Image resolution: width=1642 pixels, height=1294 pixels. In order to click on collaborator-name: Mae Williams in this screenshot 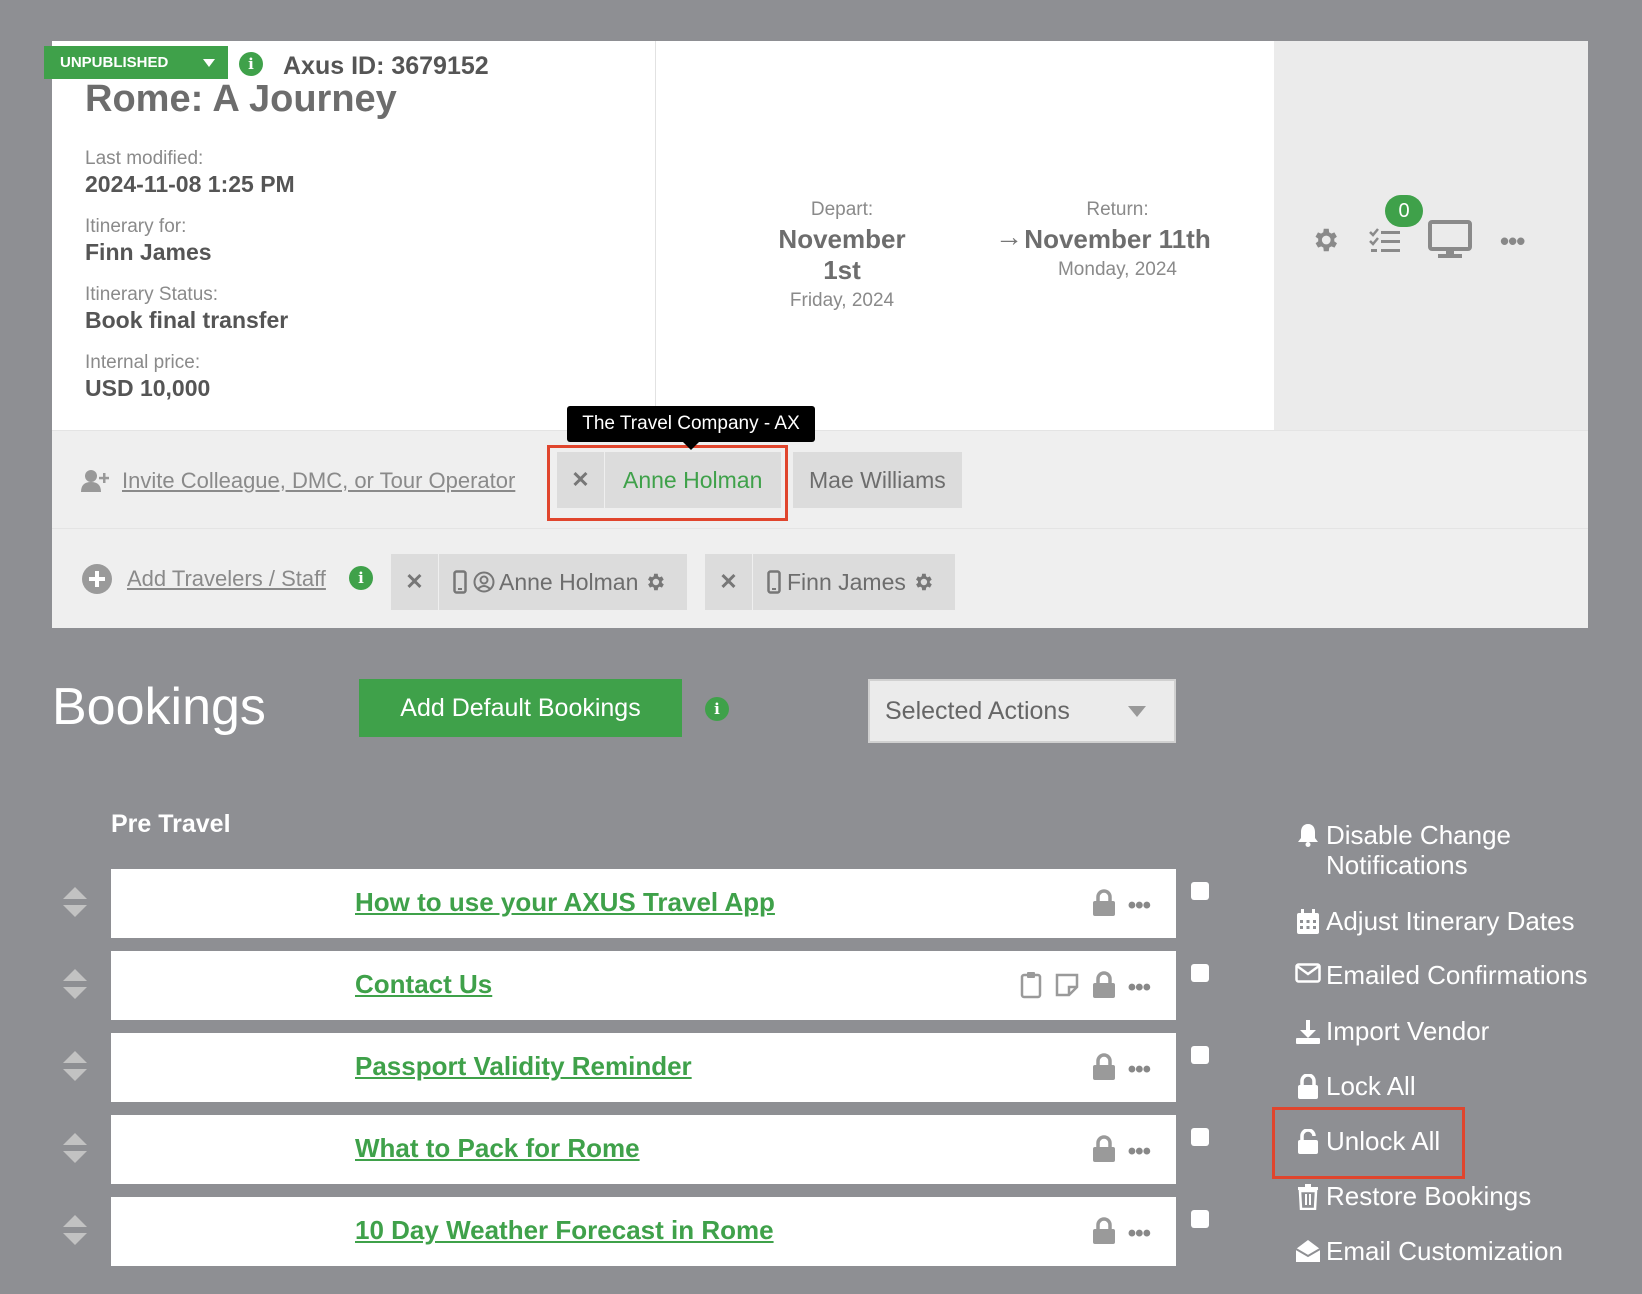, I will do `click(877, 480)`.